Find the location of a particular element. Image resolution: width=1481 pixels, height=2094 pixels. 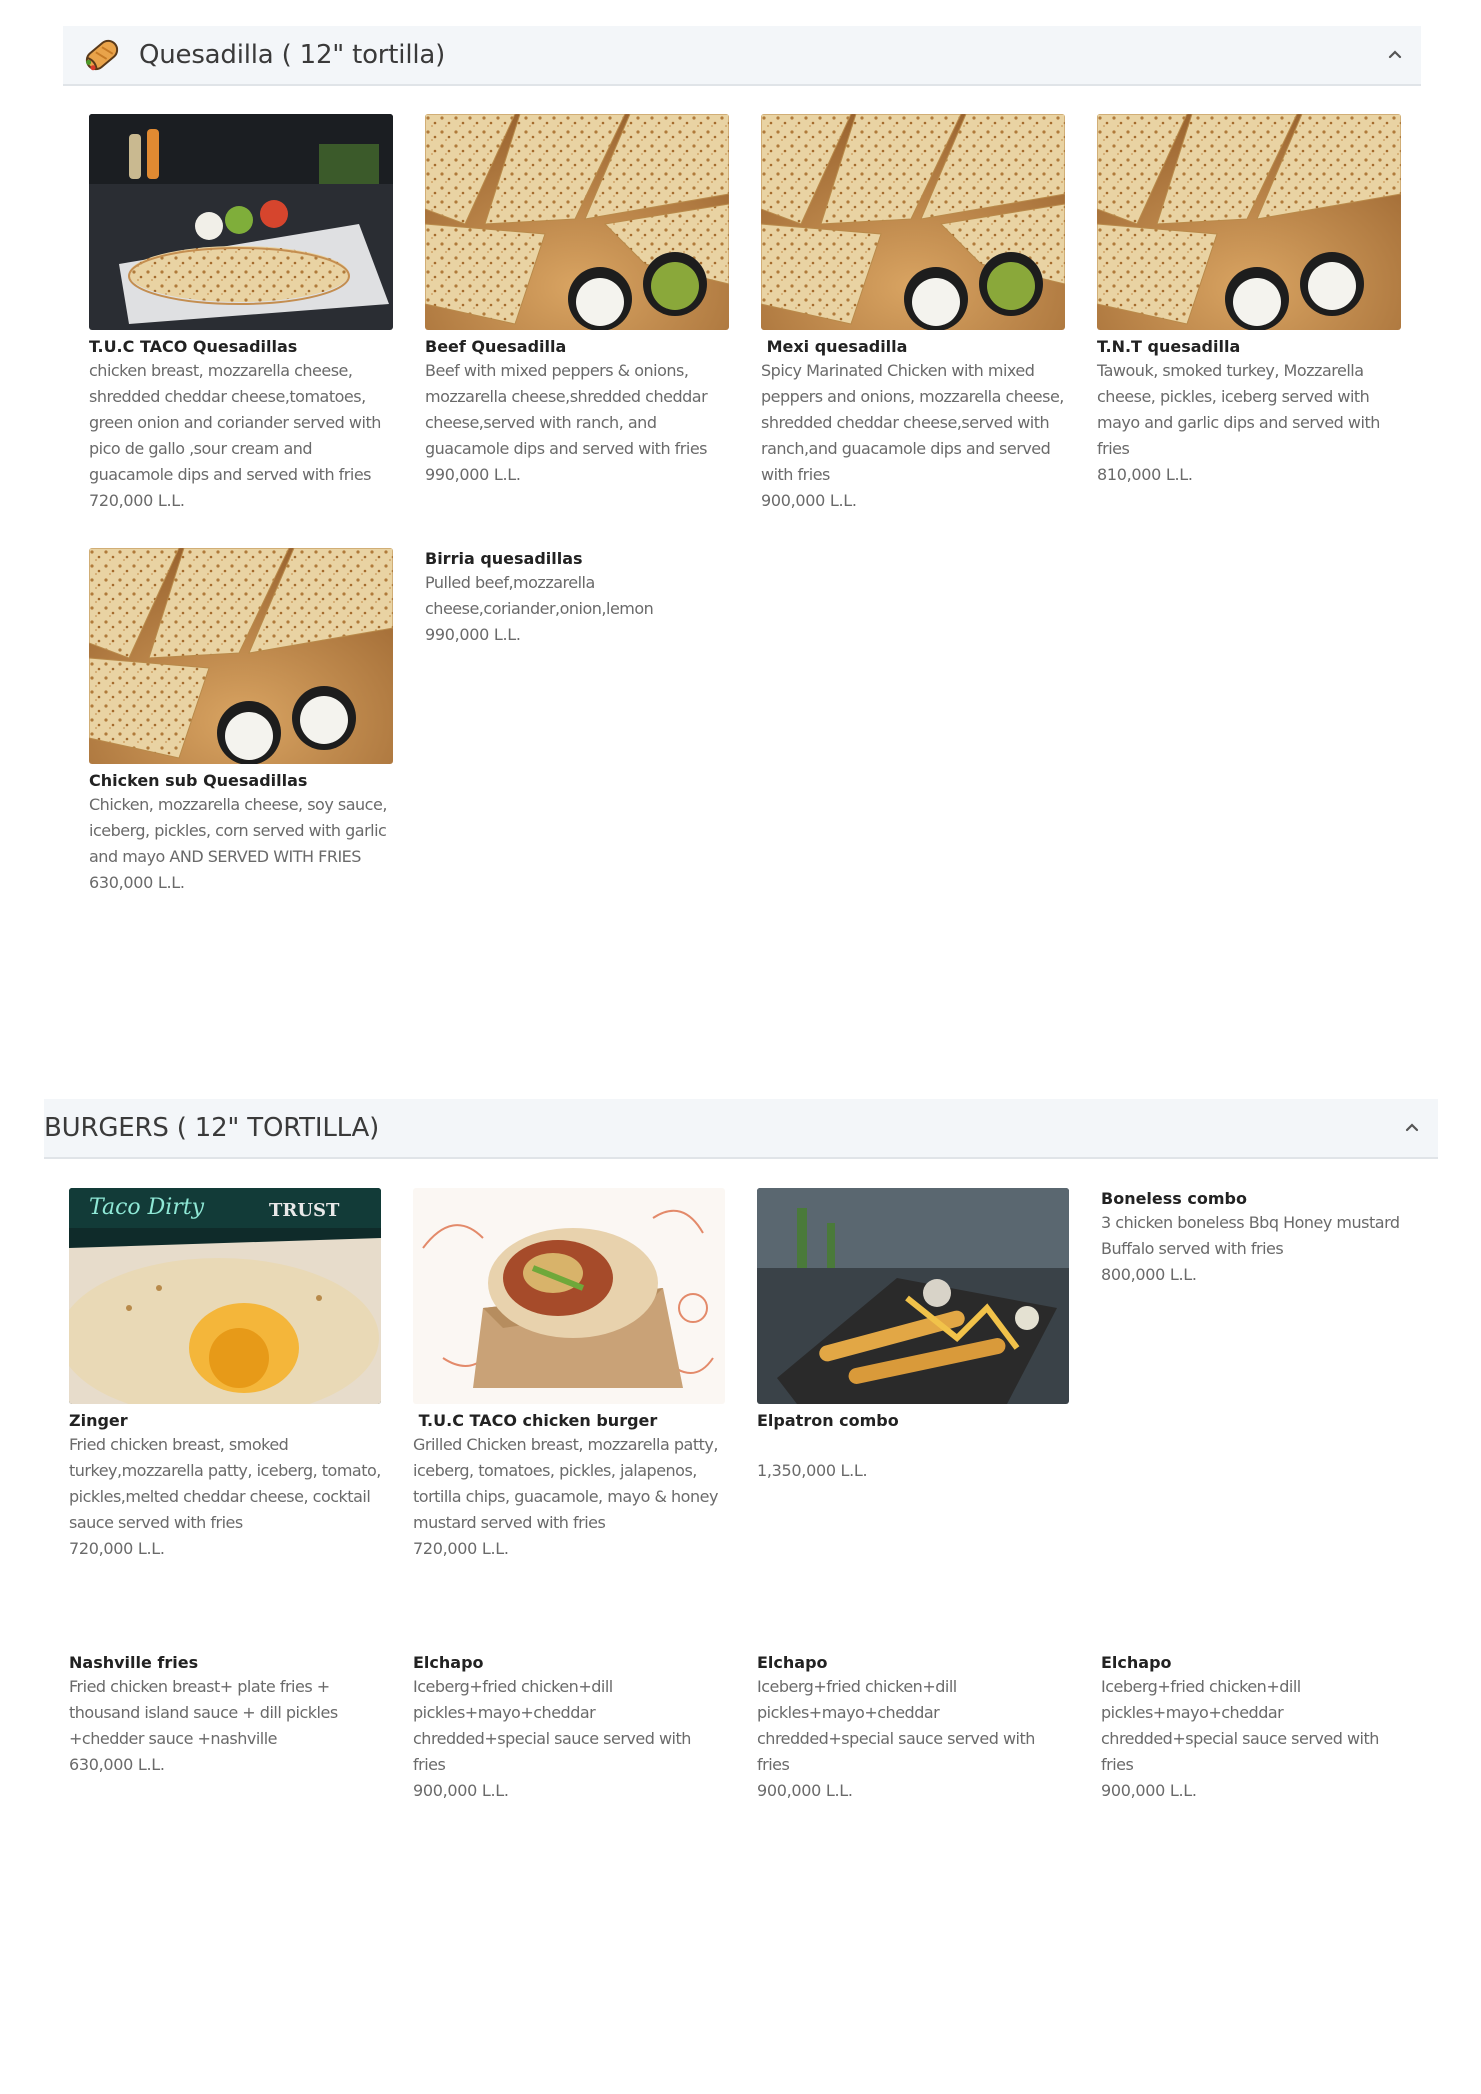

zinger-photo: Taco Dirty TRUST is located at coordinates (225, 1296).